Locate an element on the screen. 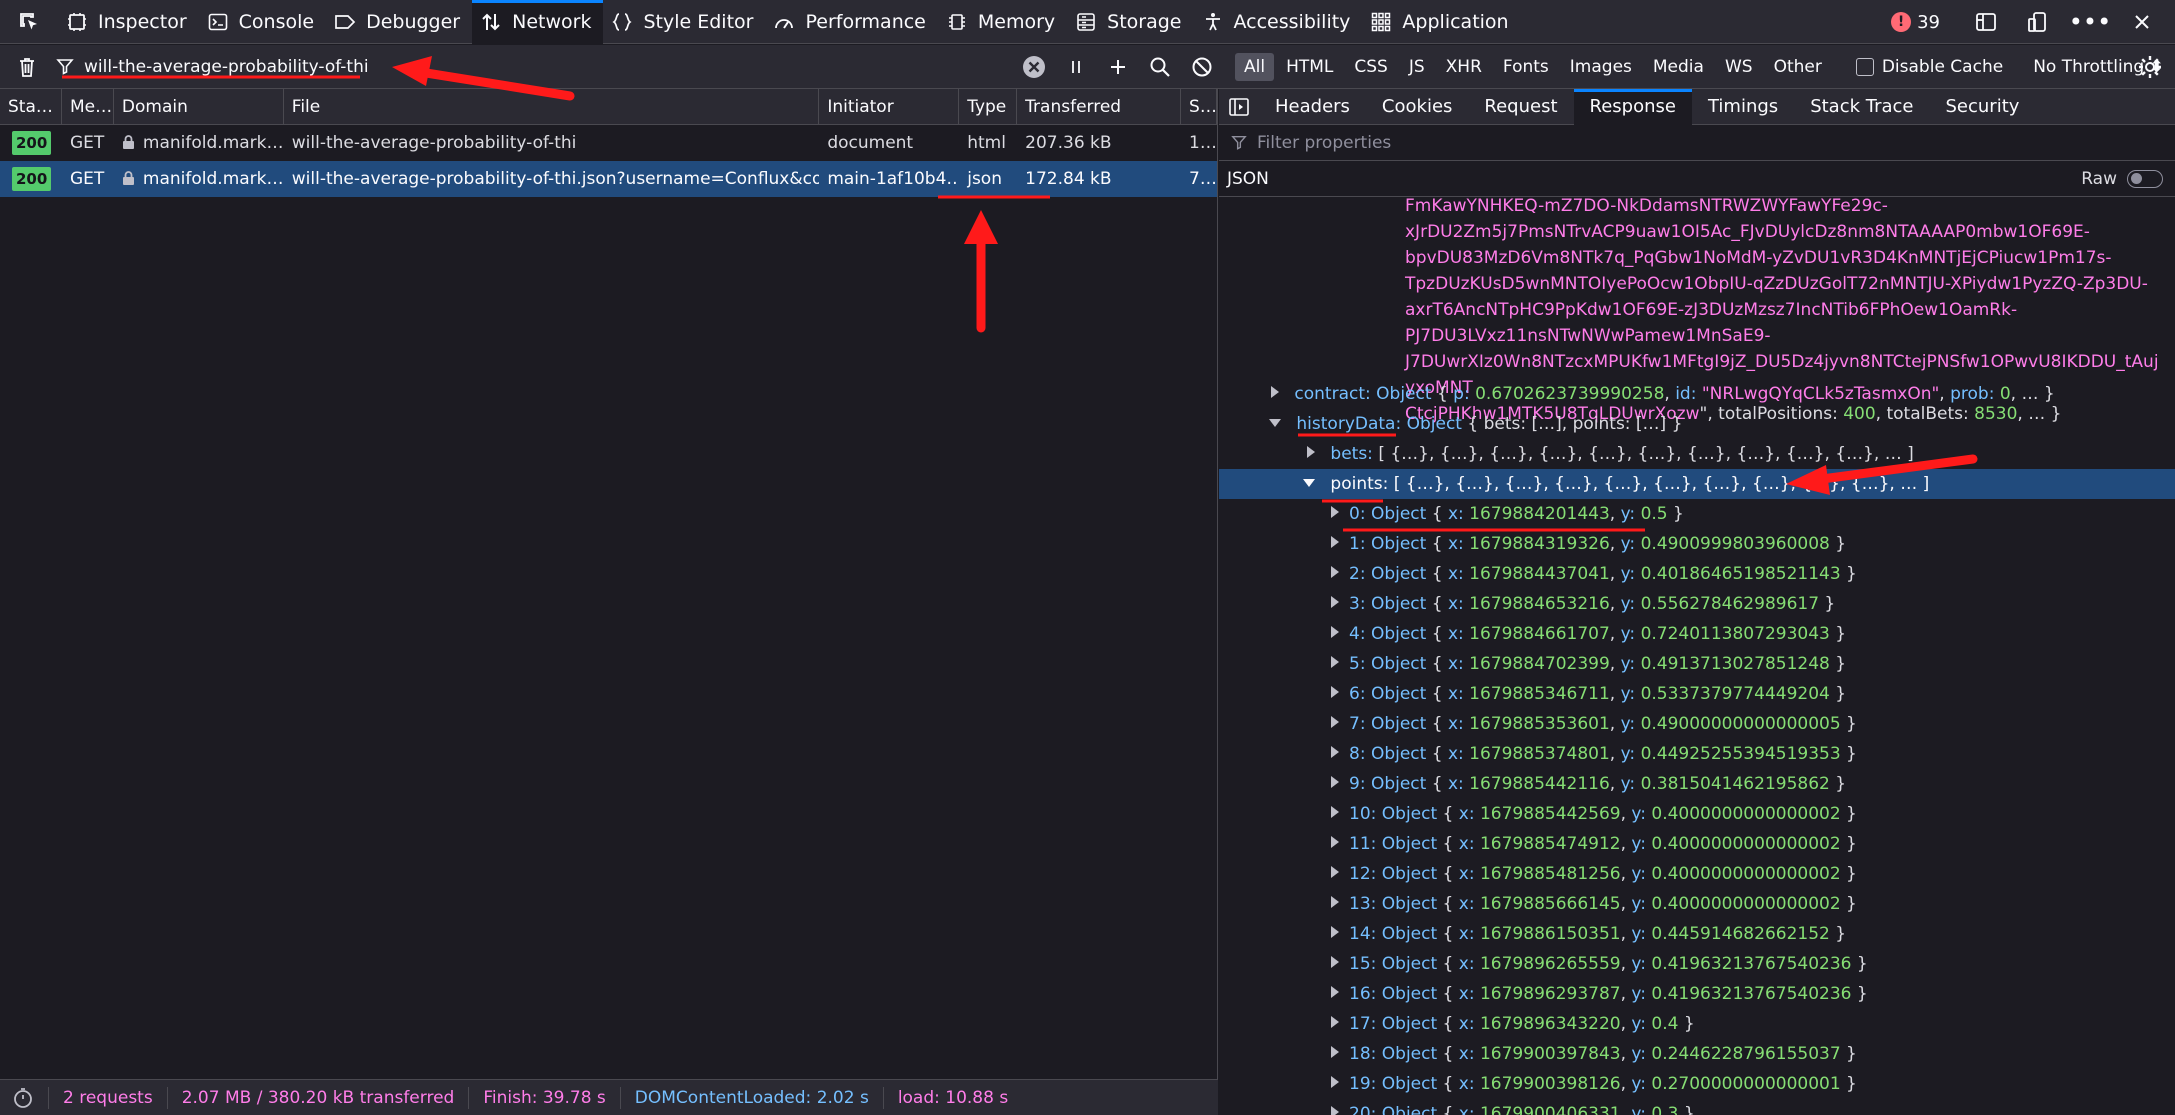 The image size is (2175, 1115). error-count-badge: ! 39 is located at coordinates (1915, 22).